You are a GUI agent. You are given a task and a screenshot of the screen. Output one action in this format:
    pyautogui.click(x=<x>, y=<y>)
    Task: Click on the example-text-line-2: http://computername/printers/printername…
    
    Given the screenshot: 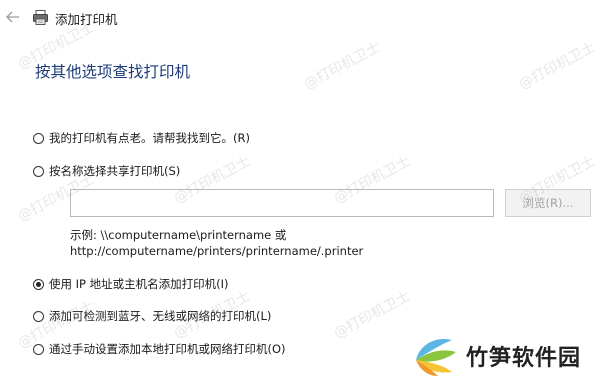 What is the action you would take?
    pyautogui.click(x=217, y=251)
    